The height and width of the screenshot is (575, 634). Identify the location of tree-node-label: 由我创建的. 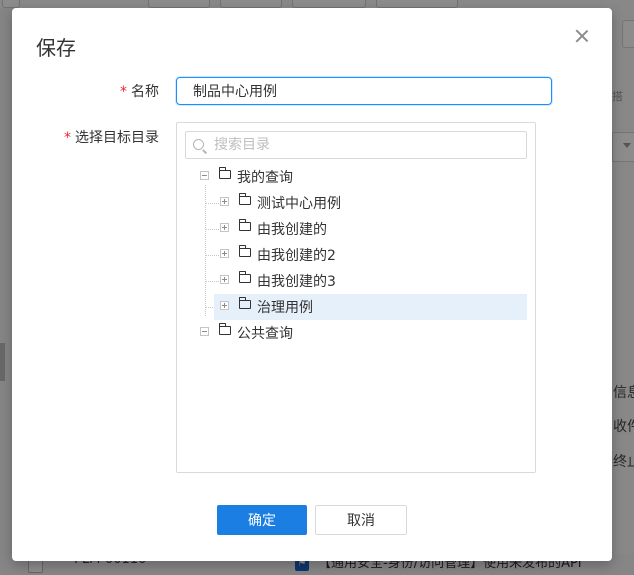
(292, 230).